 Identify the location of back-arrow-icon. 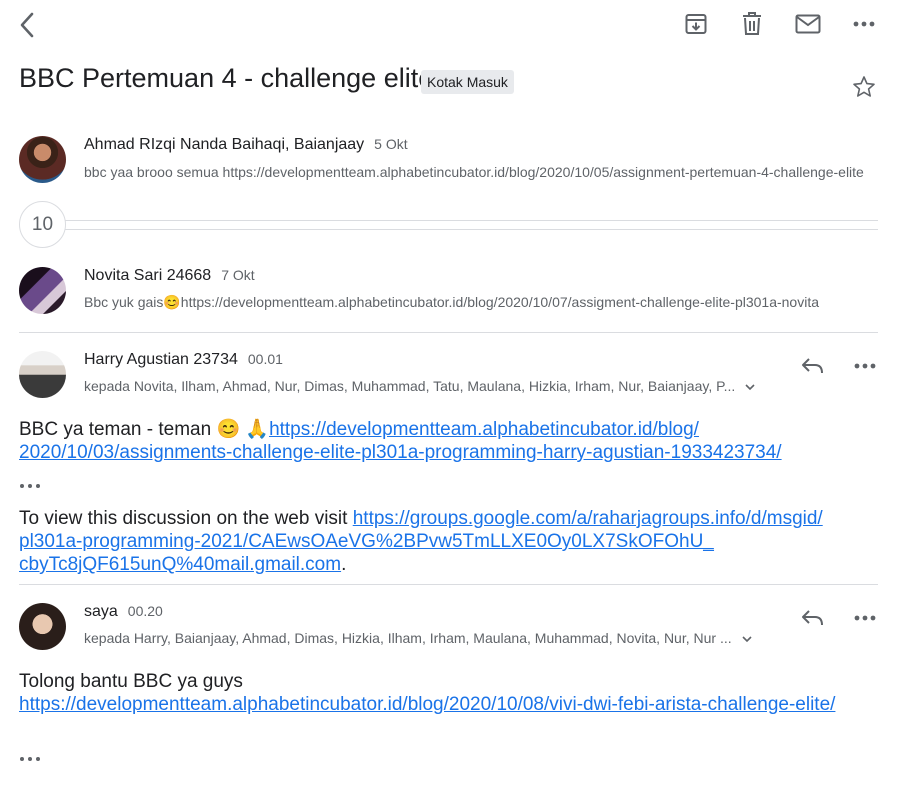
(27, 25).